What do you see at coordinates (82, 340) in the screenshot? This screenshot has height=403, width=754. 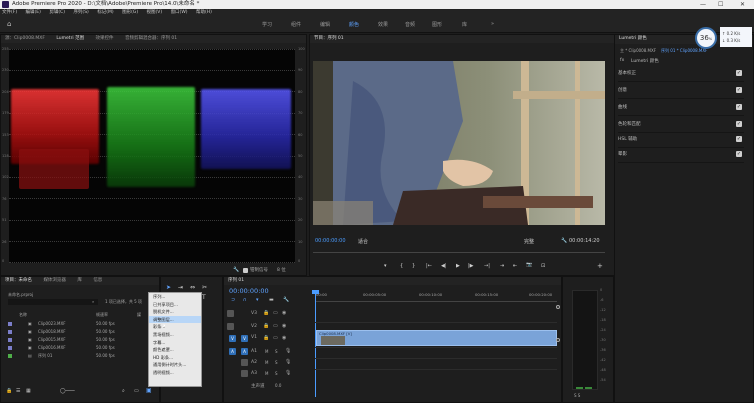 I see `project-item-row: ▣ Clip0015.MXF 50.00 fps` at bounding box center [82, 340].